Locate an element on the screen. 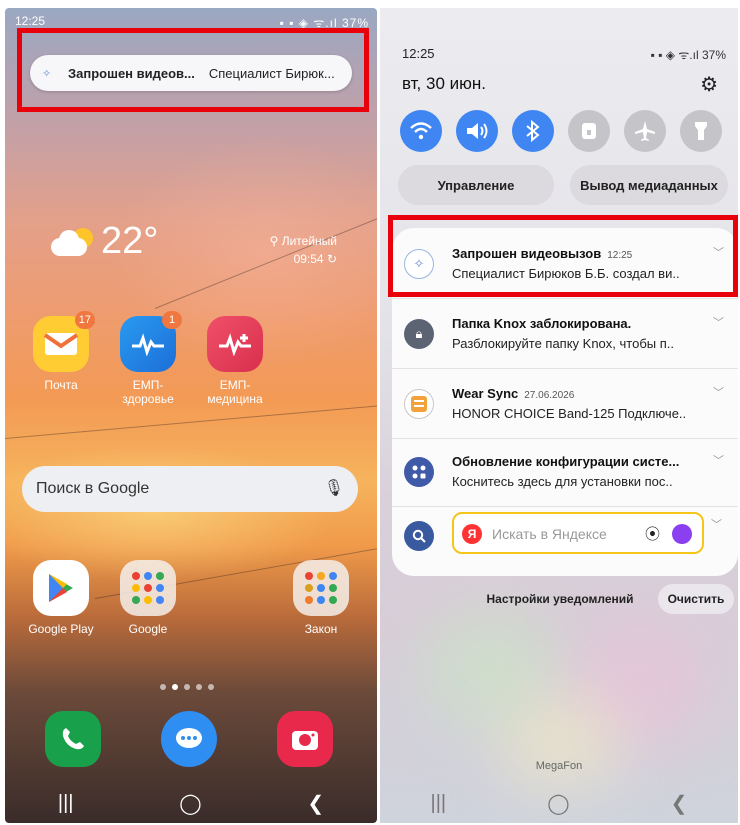 The image size is (740, 825). partly-cloudy-icon is located at coordinates (73, 242).